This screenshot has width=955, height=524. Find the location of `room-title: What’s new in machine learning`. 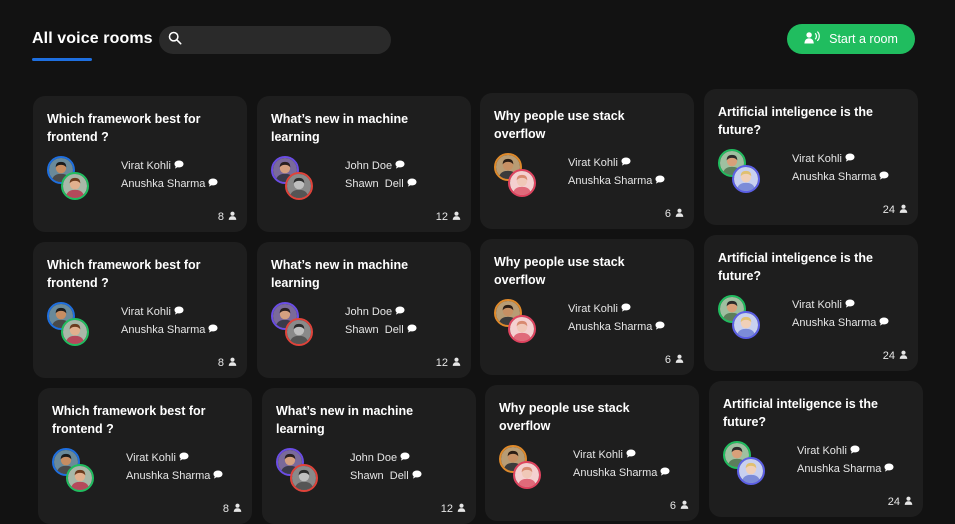

room-title: What’s new in machine learning is located at coordinates (345, 420).